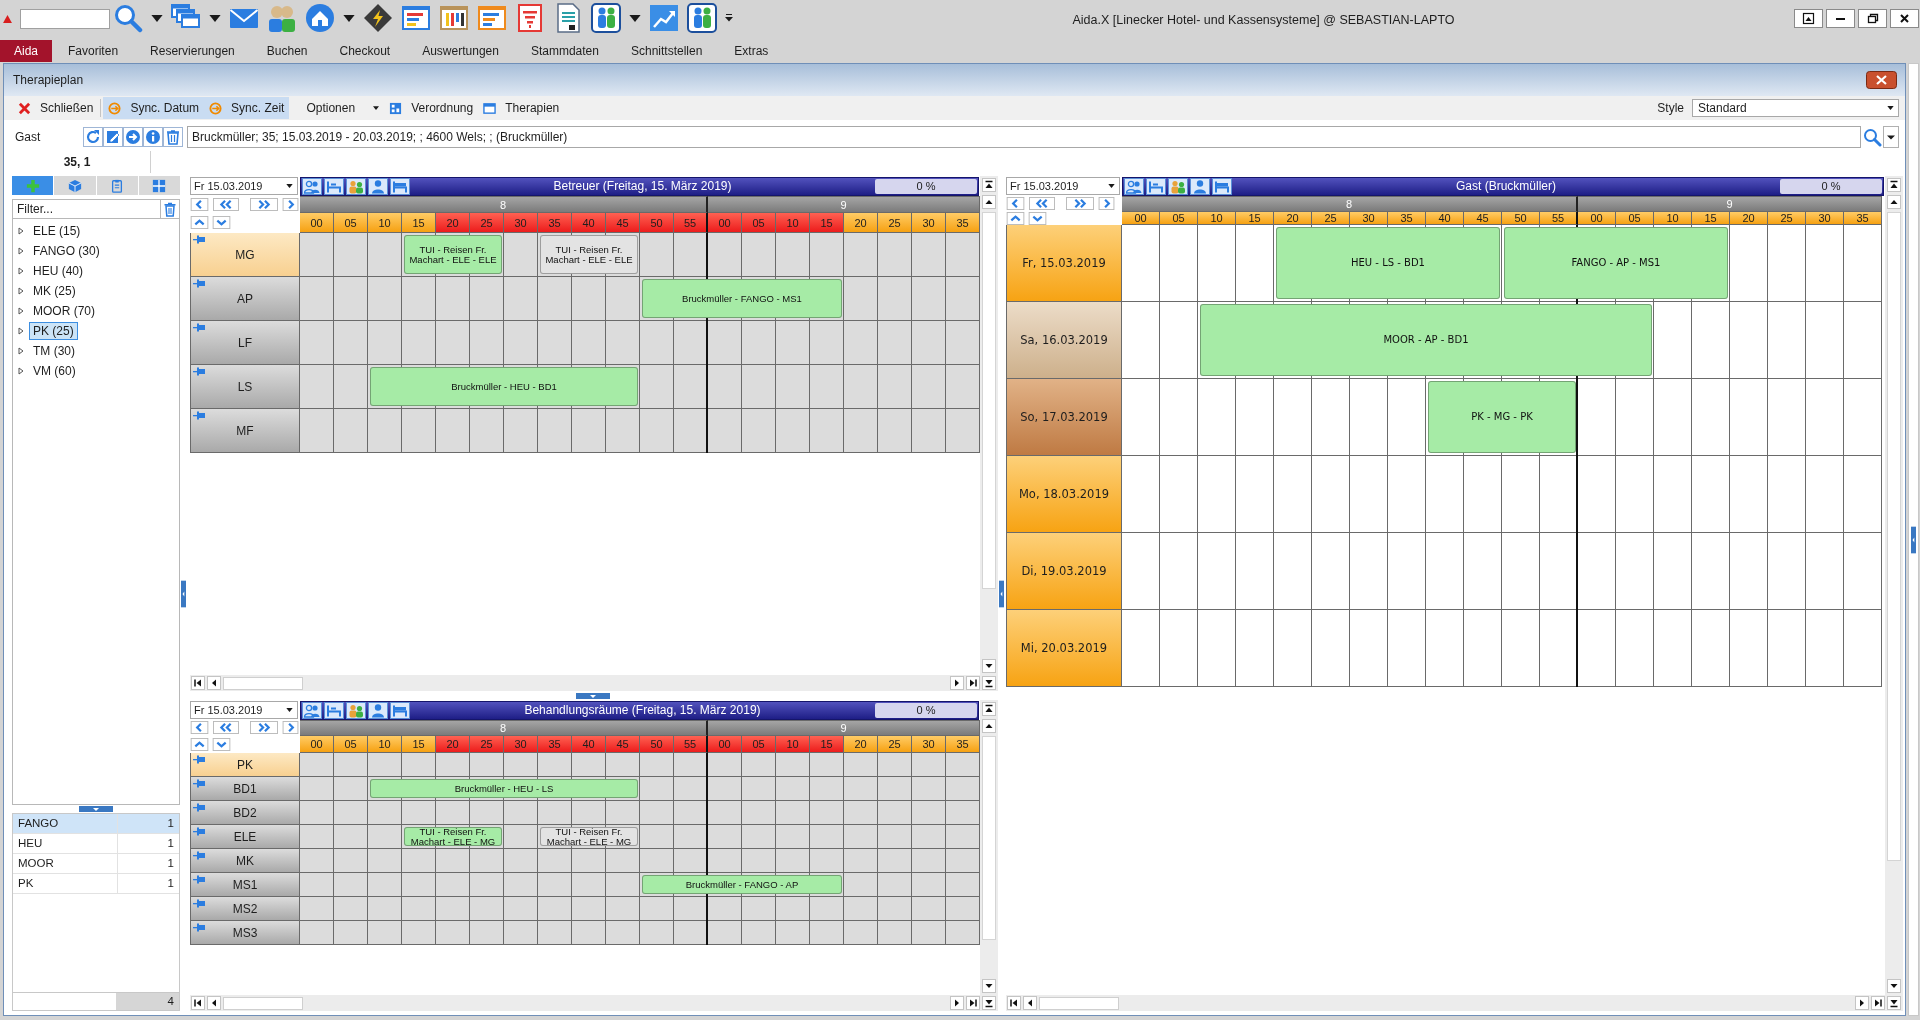 The height and width of the screenshot is (1020, 1920). I want to click on style-dropdown: Standard, so click(1795, 108).